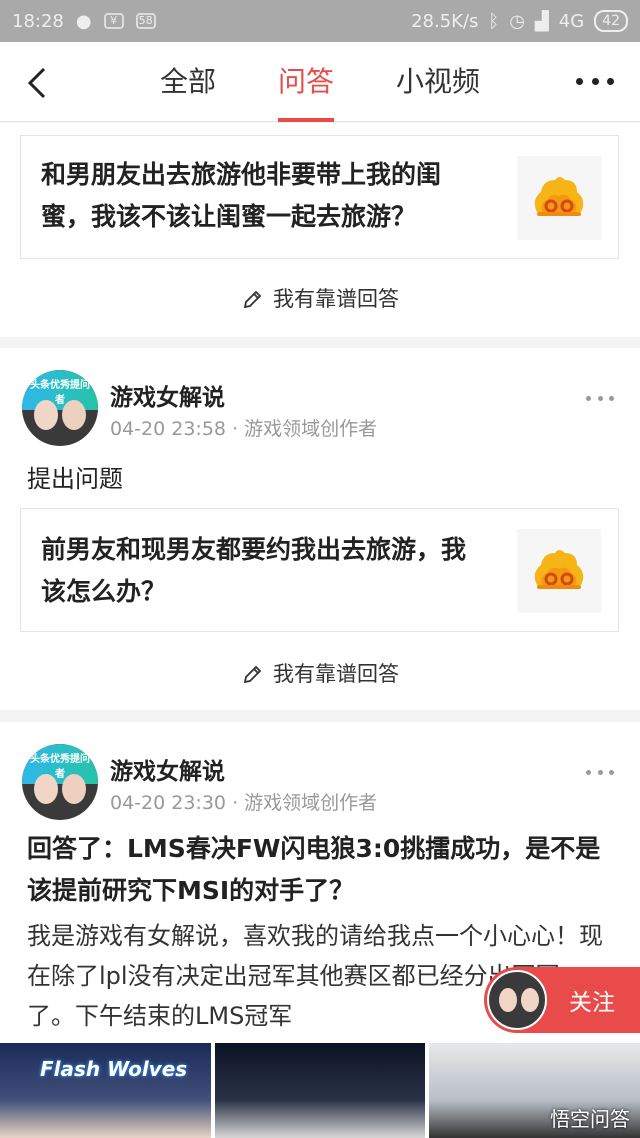  Describe the element at coordinates (562, 1000) in the screenshot. I see `follow-button: 关注` at that location.